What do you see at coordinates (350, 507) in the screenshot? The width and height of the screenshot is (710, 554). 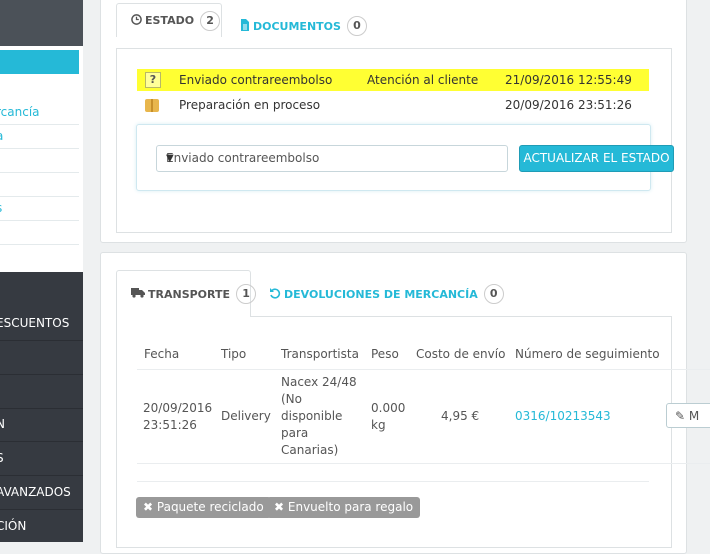 I see `button-label: Envuelto para regalo` at bounding box center [350, 507].